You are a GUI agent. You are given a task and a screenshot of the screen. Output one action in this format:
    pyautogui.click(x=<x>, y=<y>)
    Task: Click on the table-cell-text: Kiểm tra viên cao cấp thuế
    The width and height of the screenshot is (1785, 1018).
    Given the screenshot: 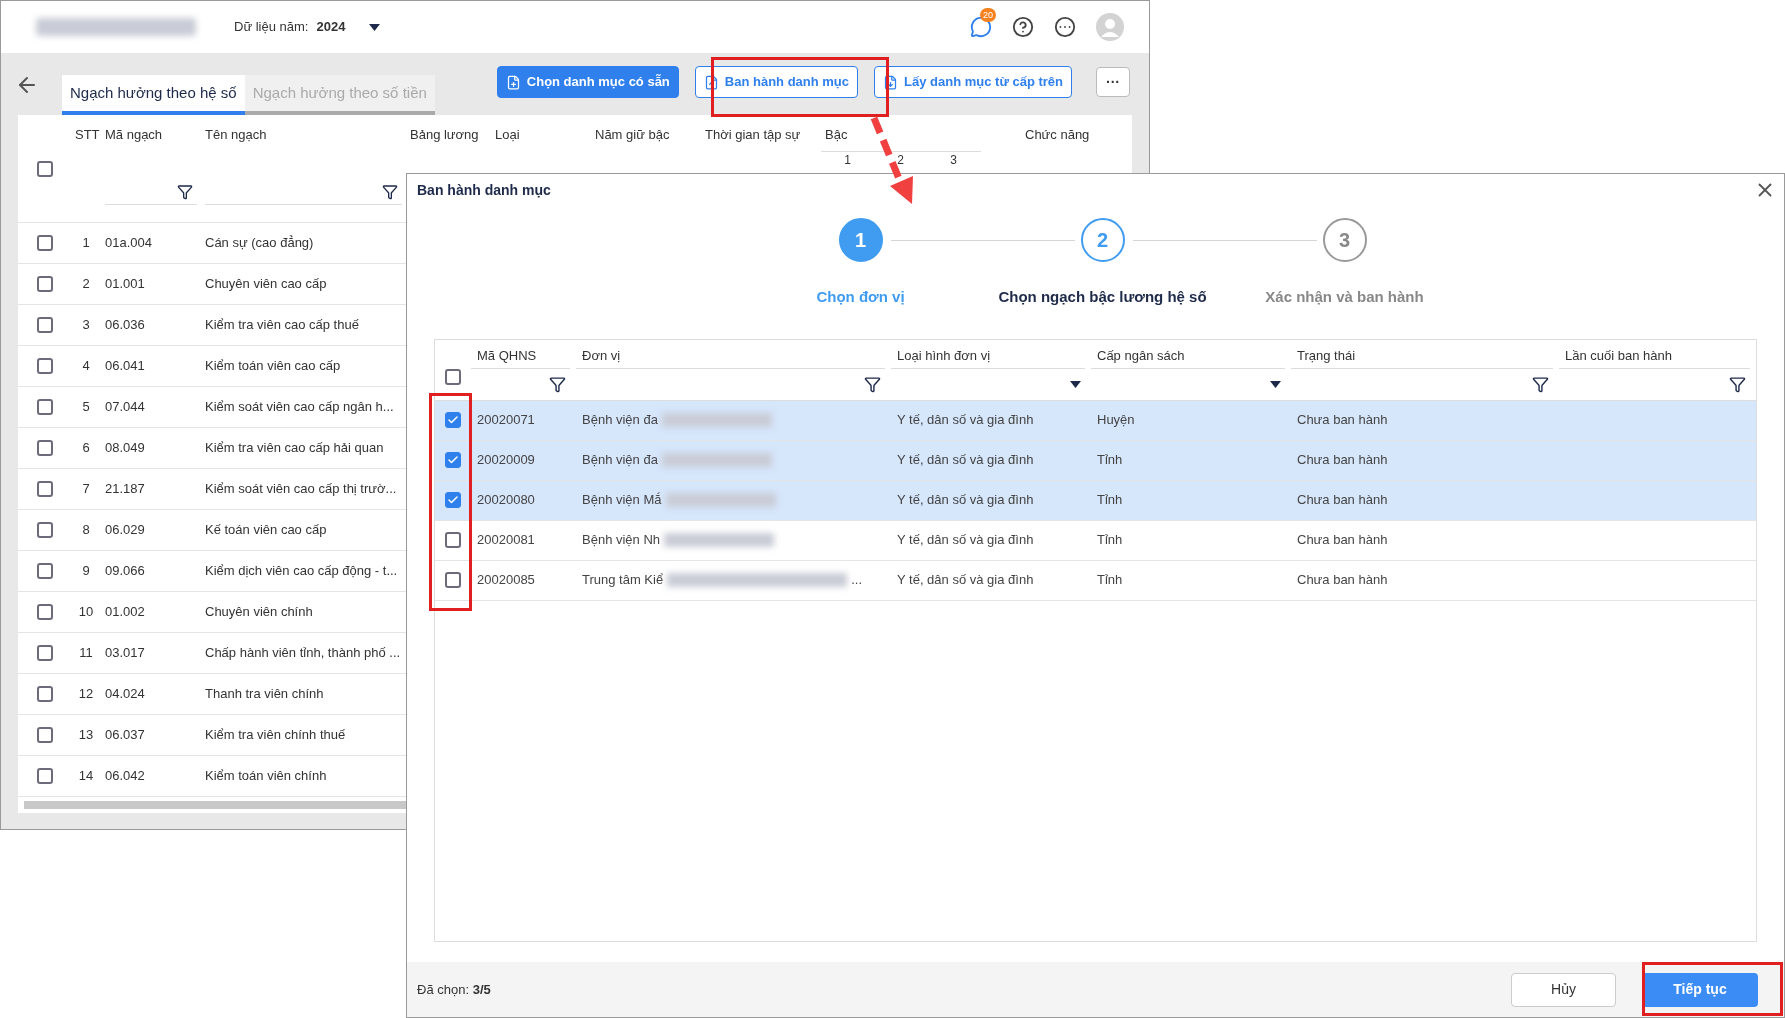 What is the action you would take?
    pyautogui.click(x=282, y=325)
    